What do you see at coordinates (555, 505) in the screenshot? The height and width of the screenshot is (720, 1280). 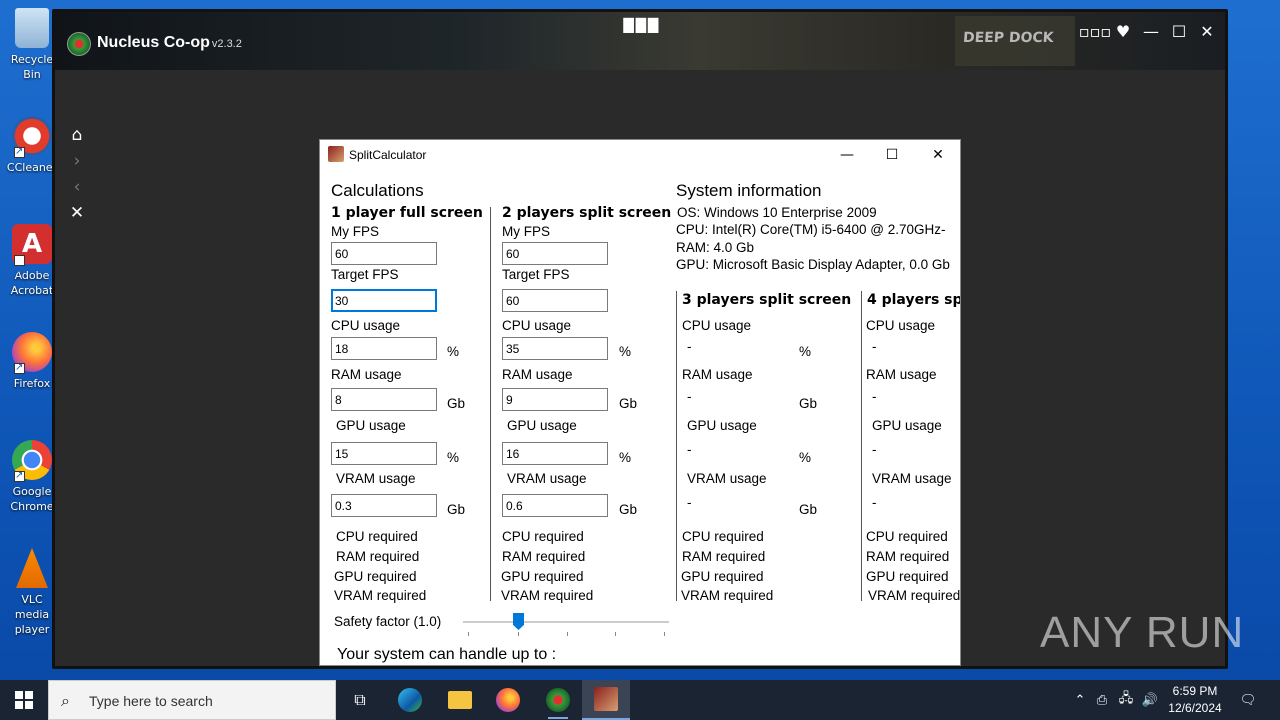 I see `col2-vram-input: 0.6` at bounding box center [555, 505].